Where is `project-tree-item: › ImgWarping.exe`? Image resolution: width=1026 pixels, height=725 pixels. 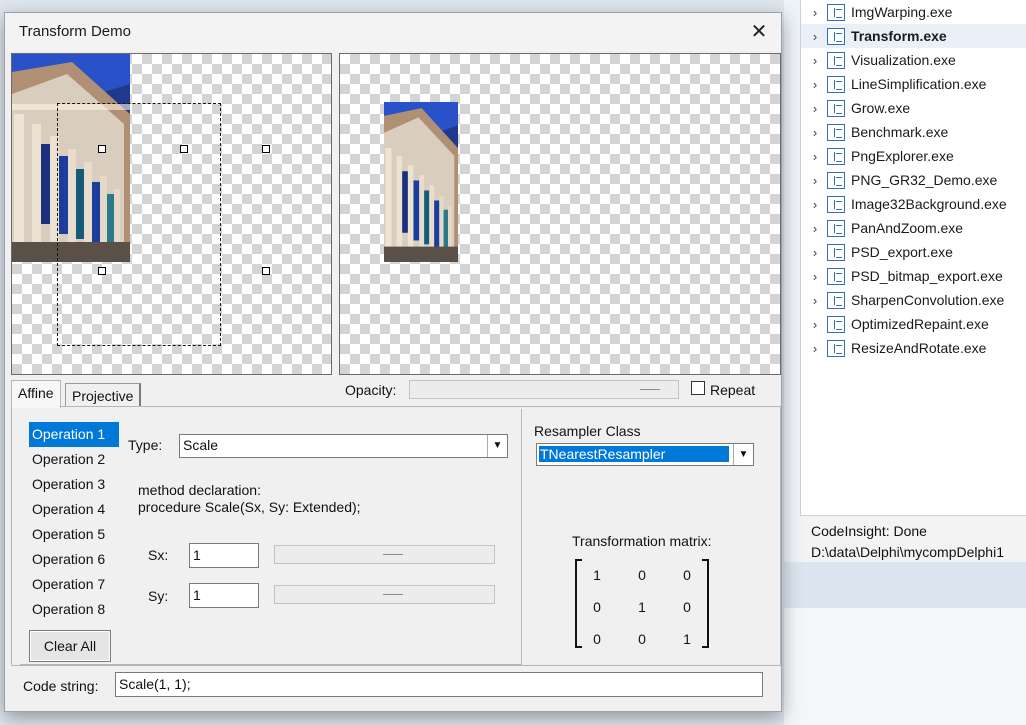 project-tree-item: › ImgWarping.exe is located at coordinates (913, 12).